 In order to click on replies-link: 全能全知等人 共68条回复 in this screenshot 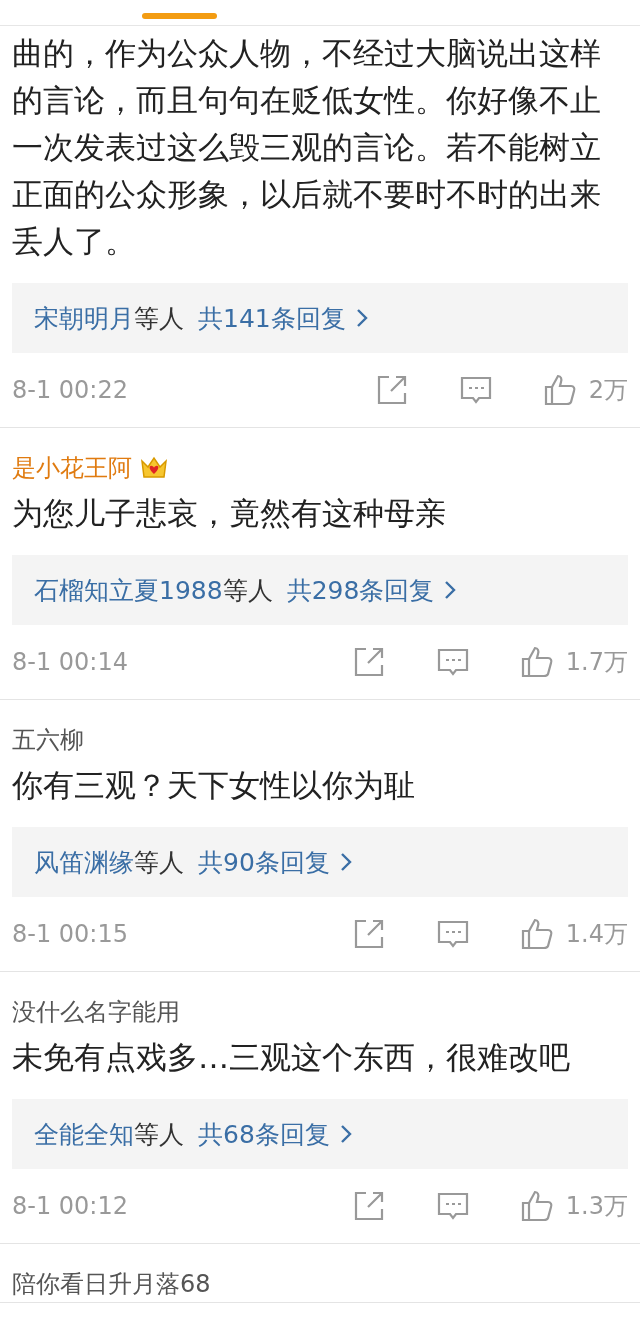, I will do `click(320, 1134)`.